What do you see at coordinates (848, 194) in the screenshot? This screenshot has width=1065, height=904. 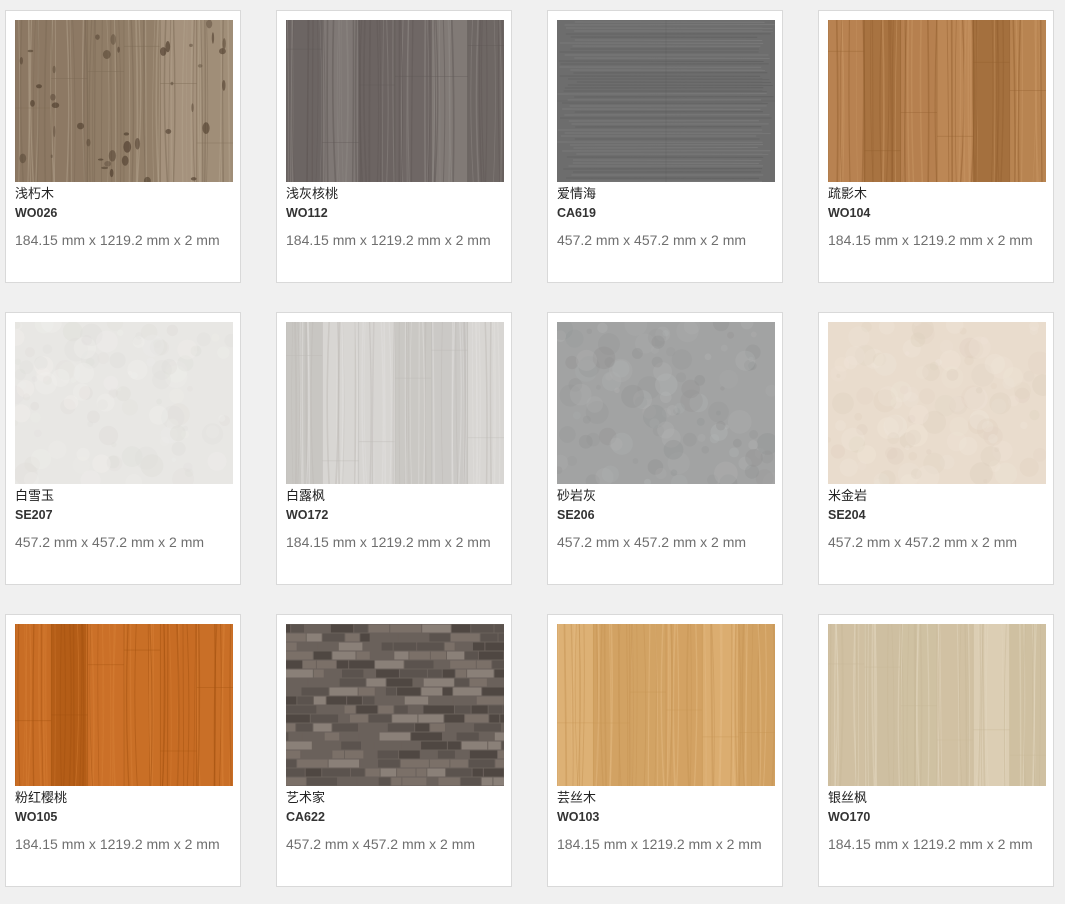 I see `product-name: 疏影木` at bounding box center [848, 194].